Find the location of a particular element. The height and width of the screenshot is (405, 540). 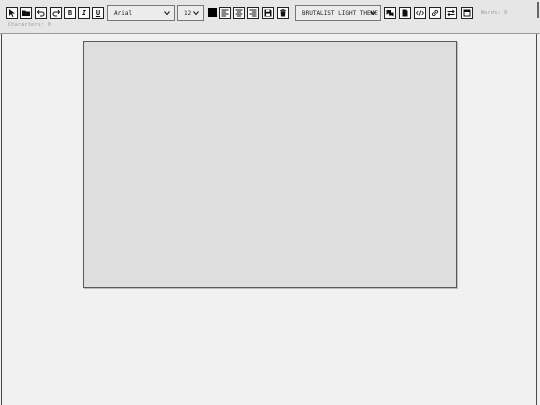

font-size-select: 12 is located at coordinates (190, 13).